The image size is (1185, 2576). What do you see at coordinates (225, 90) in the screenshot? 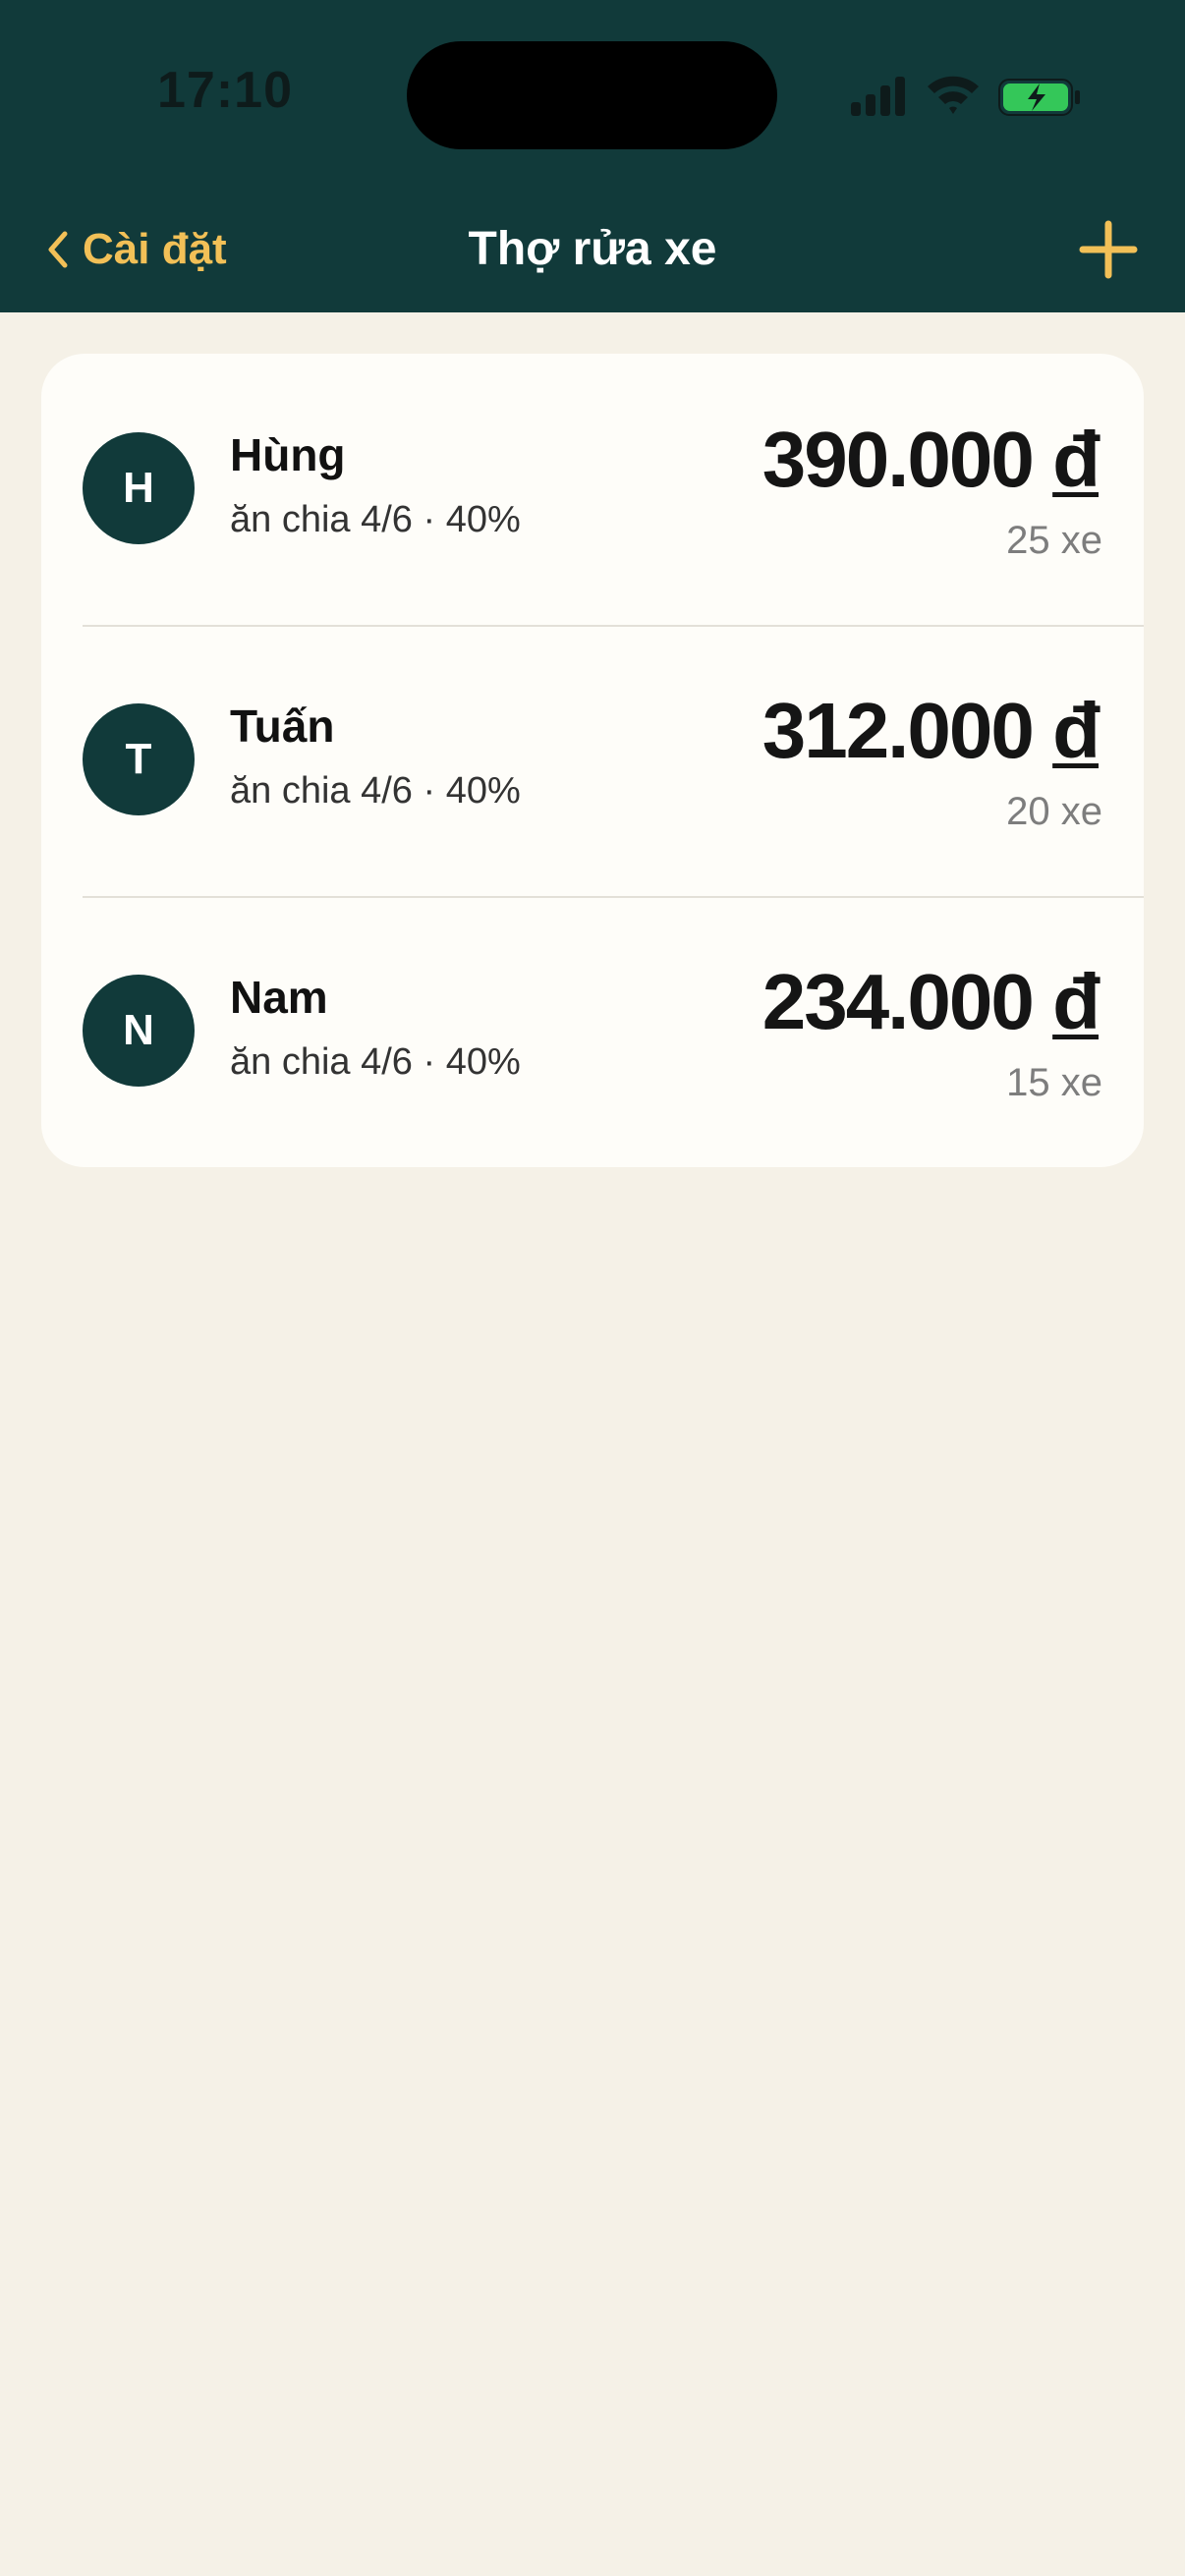
I see `status-time: 17:10` at bounding box center [225, 90].